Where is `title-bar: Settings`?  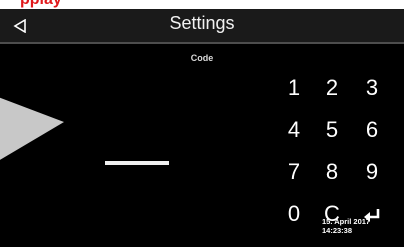 title-bar: Settings is located at coordinates (202, 26).